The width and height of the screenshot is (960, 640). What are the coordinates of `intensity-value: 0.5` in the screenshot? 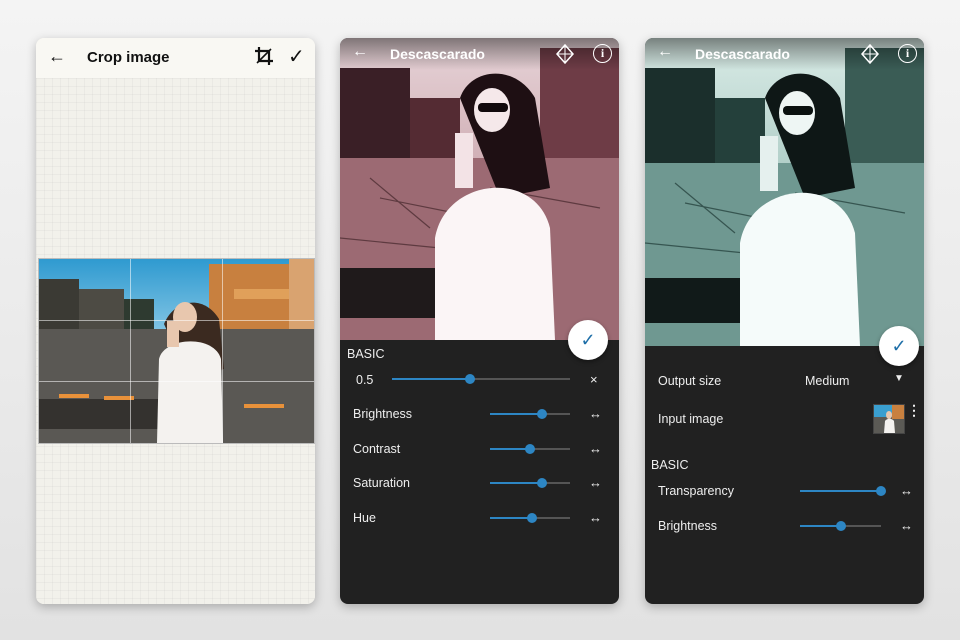 It's located at (365, 380).